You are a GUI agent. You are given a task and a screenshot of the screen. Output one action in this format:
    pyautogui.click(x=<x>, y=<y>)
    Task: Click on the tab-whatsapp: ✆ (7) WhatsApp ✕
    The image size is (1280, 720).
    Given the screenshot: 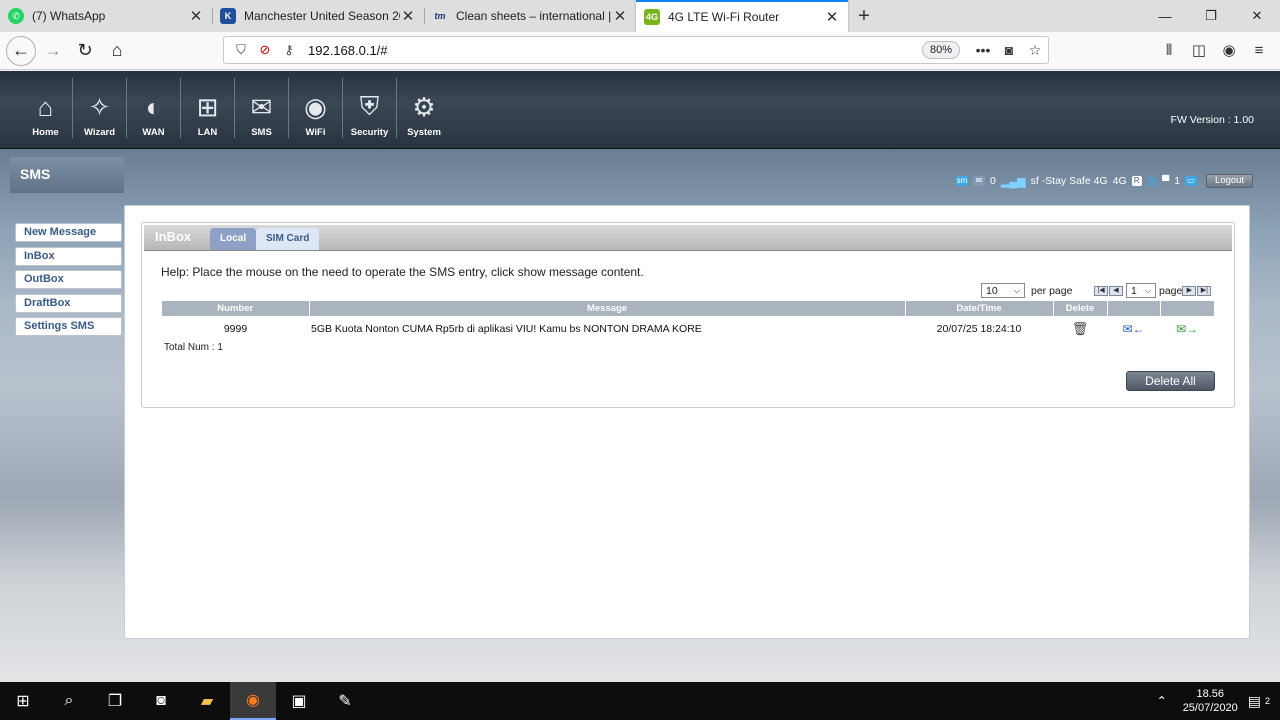 What is the action you would take?
    pyautogui.click(x=106, y=16)
    